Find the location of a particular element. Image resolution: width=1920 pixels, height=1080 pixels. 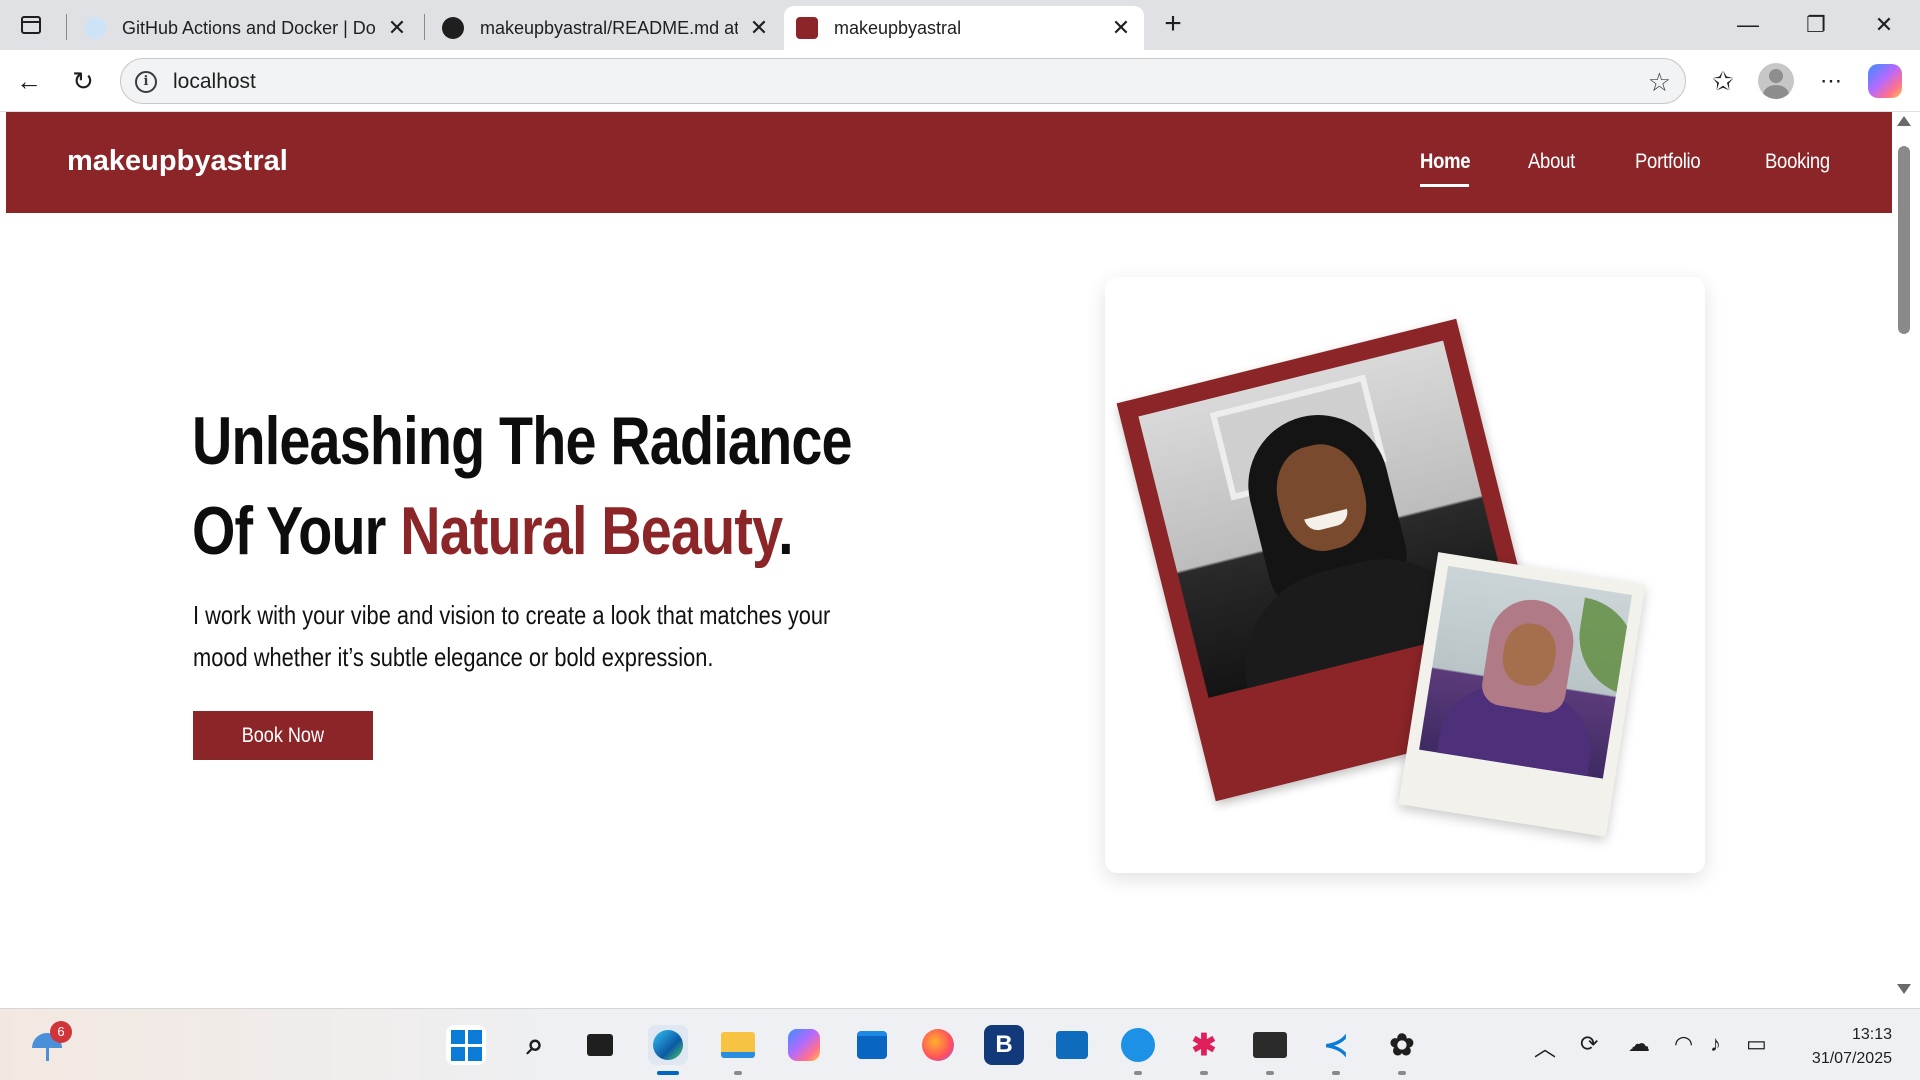

system-clock: 13:13 31/07/2025 is located at coordinates (1852, 1047).